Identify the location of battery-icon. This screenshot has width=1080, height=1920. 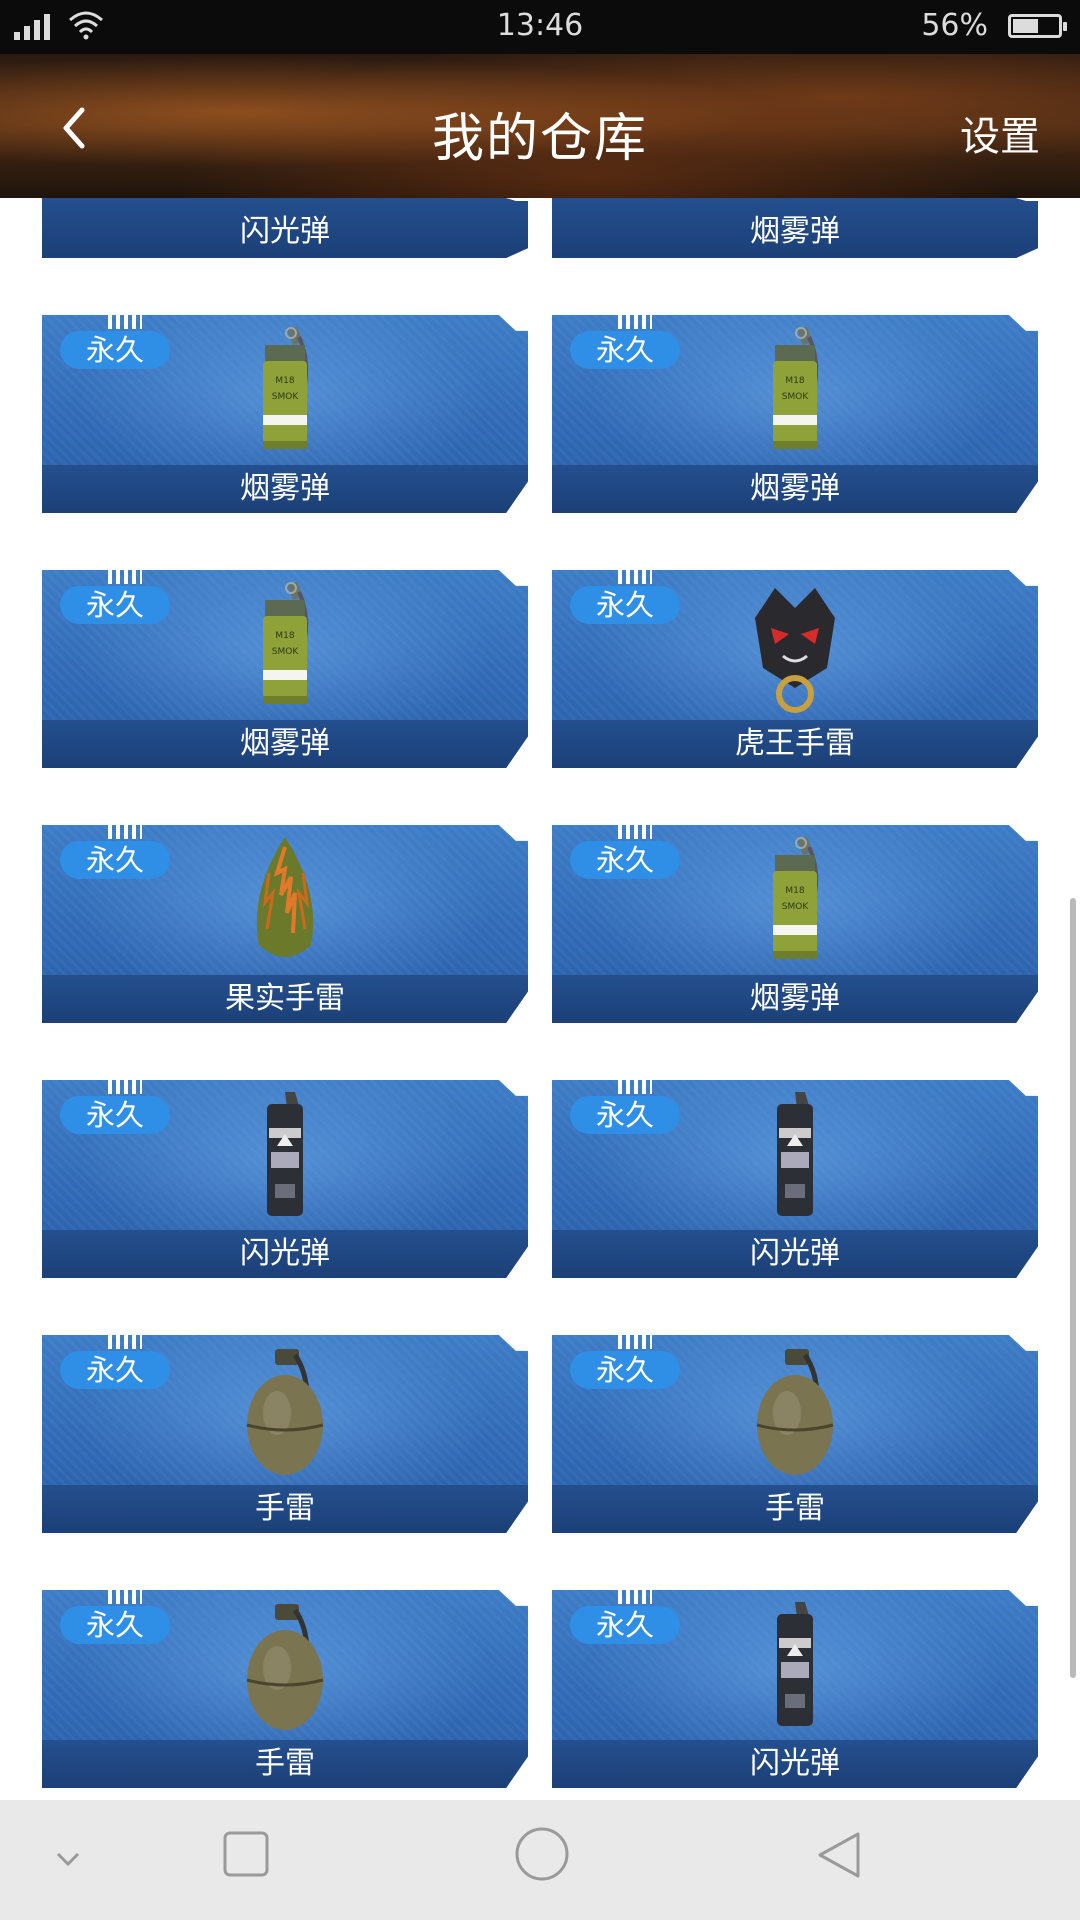
(1037, 26).